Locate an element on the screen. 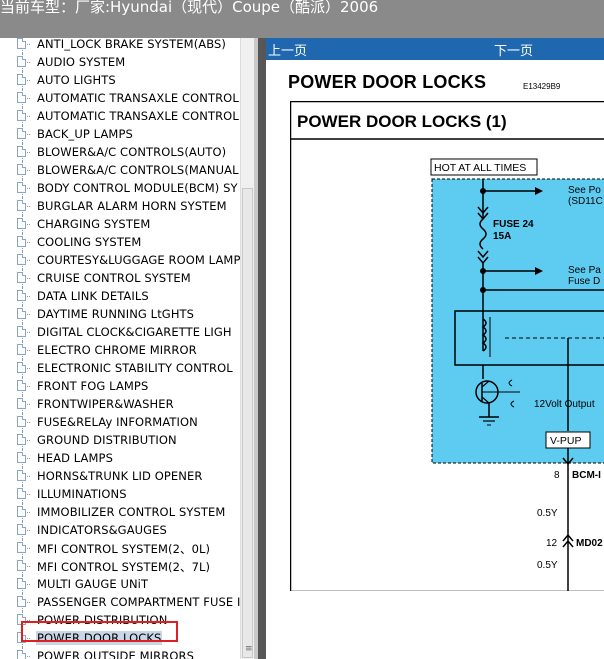  tree-item: BODY CONTROL MODULE(BCM) SY is located at coordinates (120, 188).